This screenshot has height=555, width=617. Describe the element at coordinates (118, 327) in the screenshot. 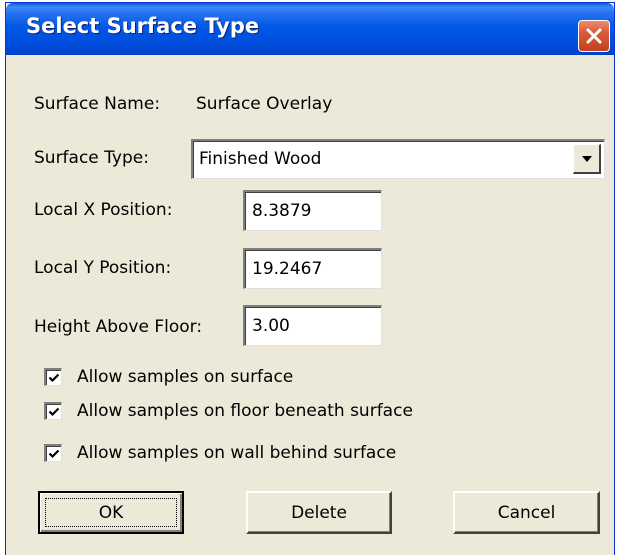

I see `height-above-floor-label: Height Above Floor:` at that location.